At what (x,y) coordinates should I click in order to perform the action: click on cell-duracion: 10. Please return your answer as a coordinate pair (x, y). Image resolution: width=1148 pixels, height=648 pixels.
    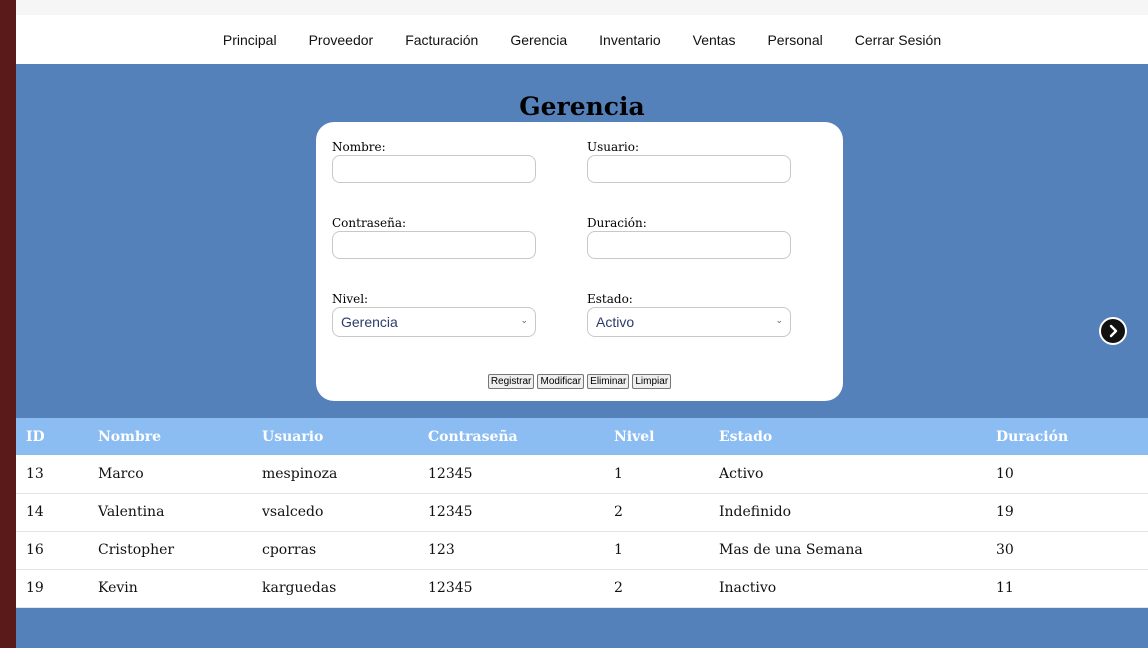
    Looking at the image, I should click on (1005, 473).